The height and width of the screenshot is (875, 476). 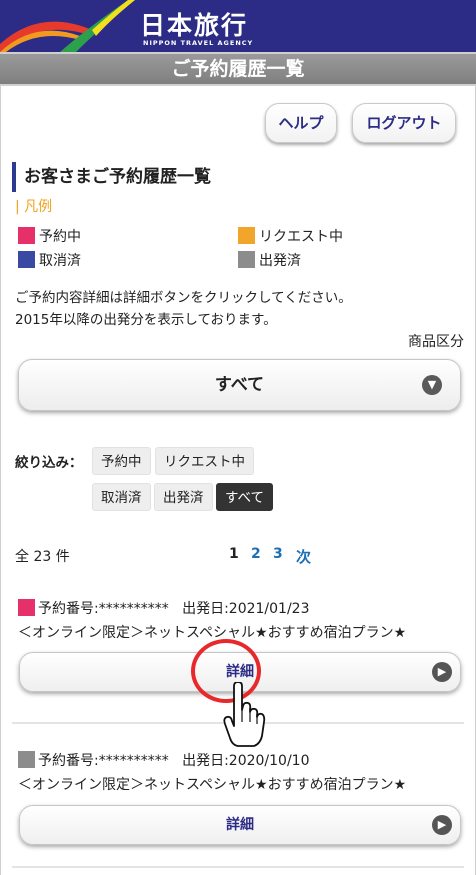 What do you see at coordinates (432, 385) in the screenshot?
I see `chevron-down-icon: ▼` at bounding box center [432, 385].